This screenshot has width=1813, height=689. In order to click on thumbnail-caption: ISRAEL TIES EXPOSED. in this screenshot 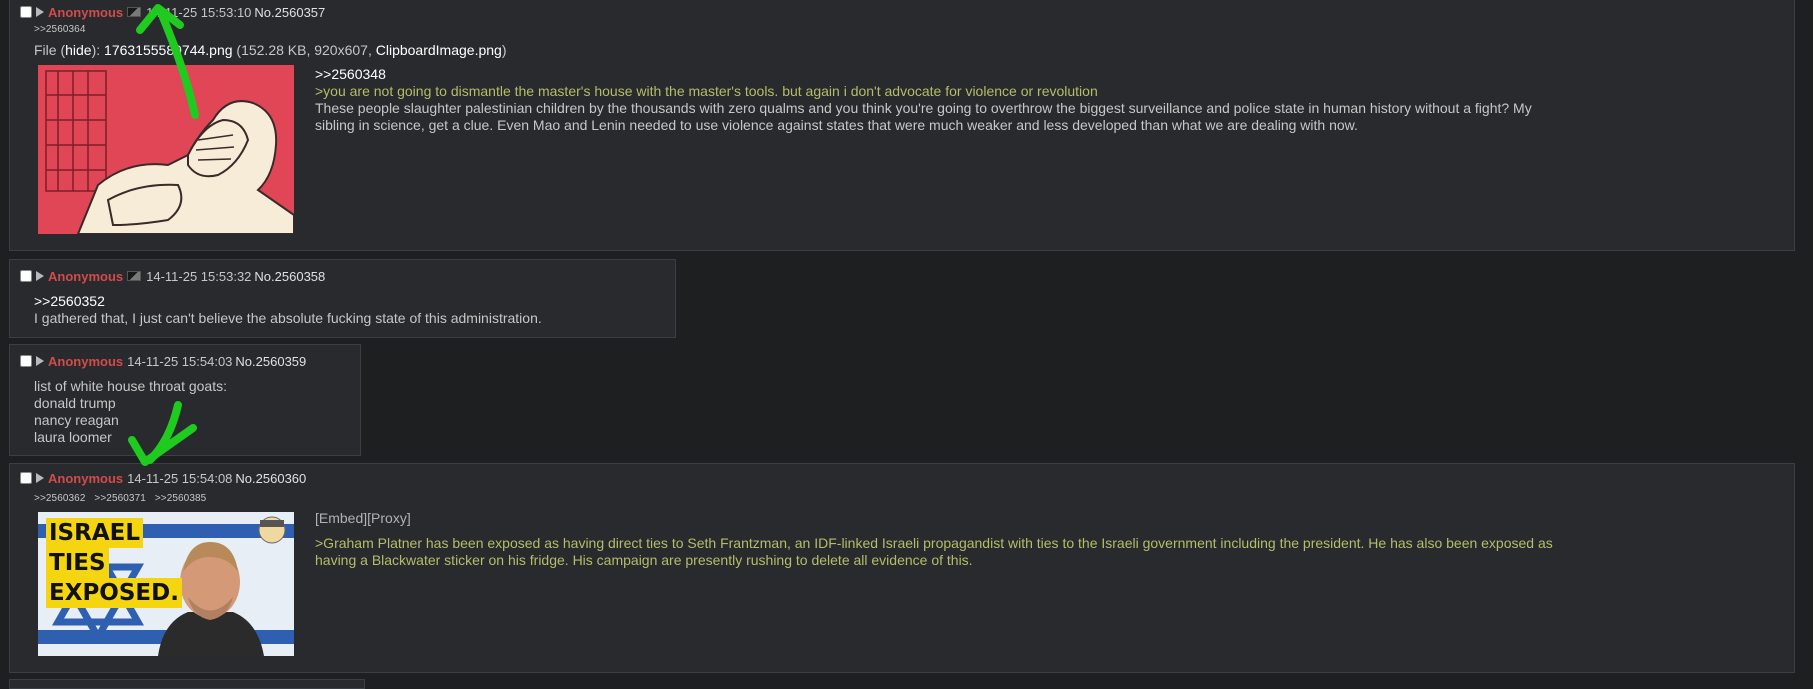, I will do `click(114, 563)`.